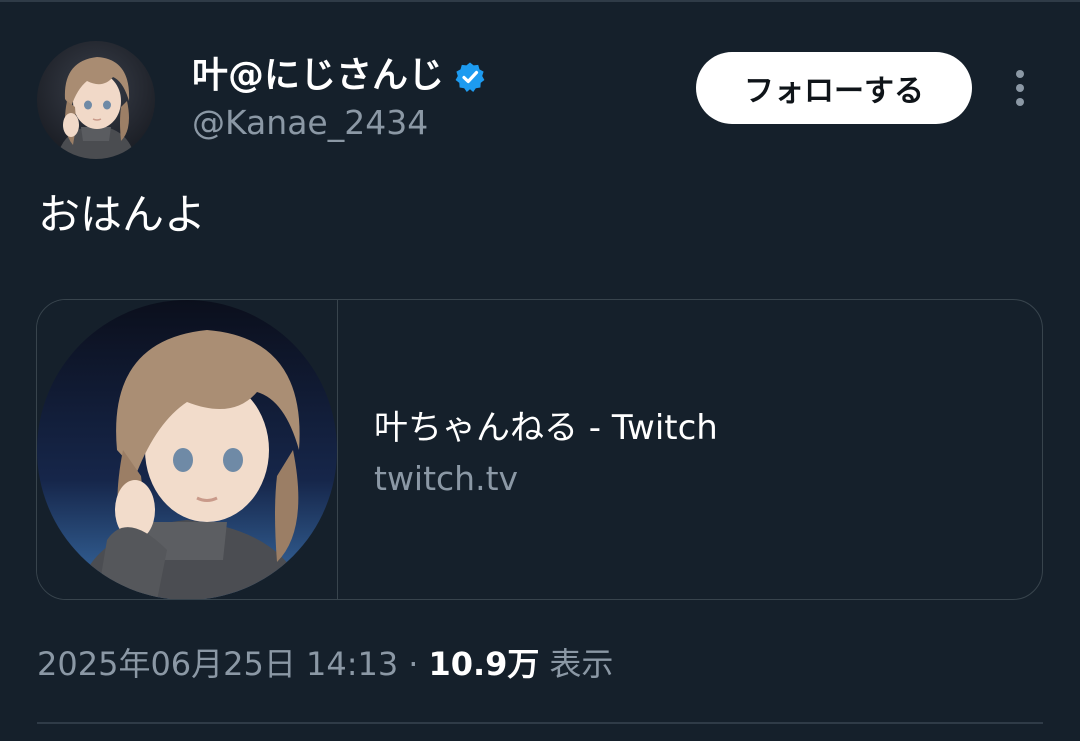 This screenshot has height=741, width=1080. What do you see at coordinates (540, 1) in the screenshot?
I see `top-divider` at bounding box center [540, 1].